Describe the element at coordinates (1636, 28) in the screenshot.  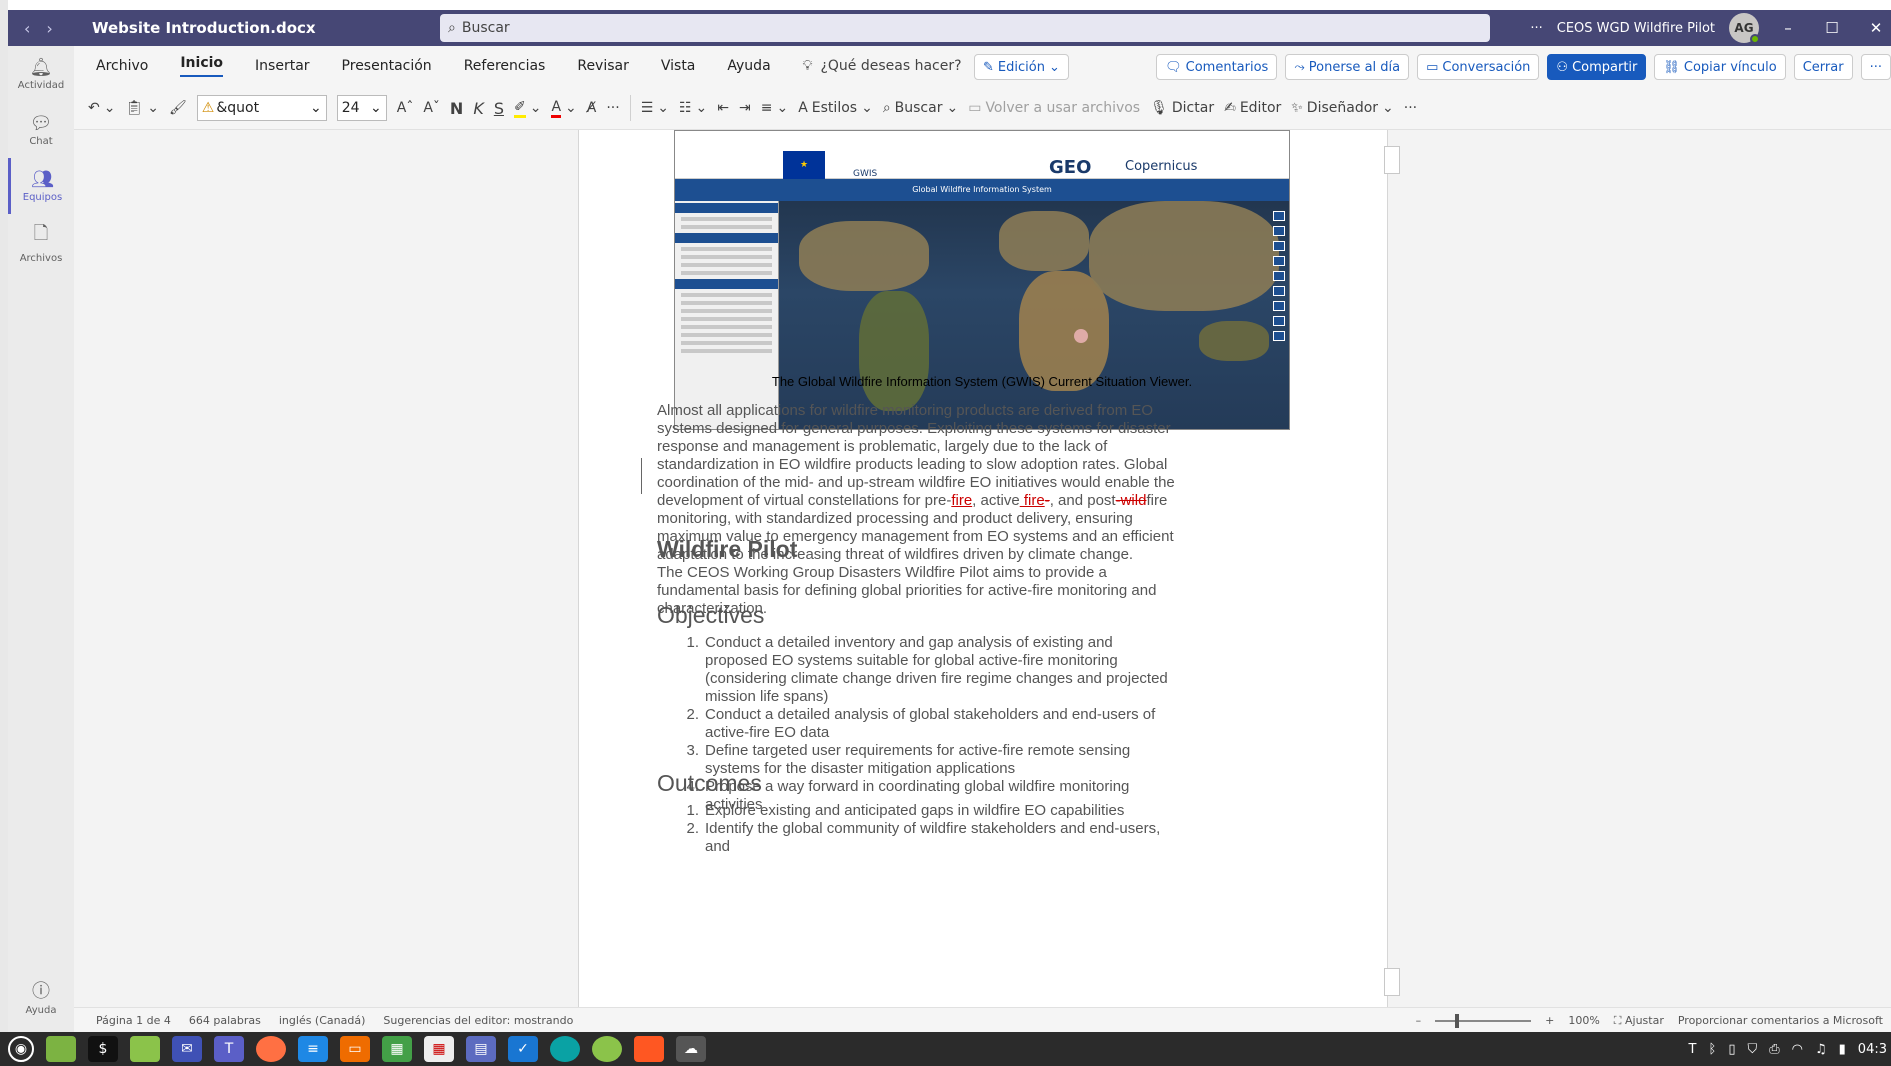
I see `team-name: CEOS WGD Wildfire Pilot` at that location.